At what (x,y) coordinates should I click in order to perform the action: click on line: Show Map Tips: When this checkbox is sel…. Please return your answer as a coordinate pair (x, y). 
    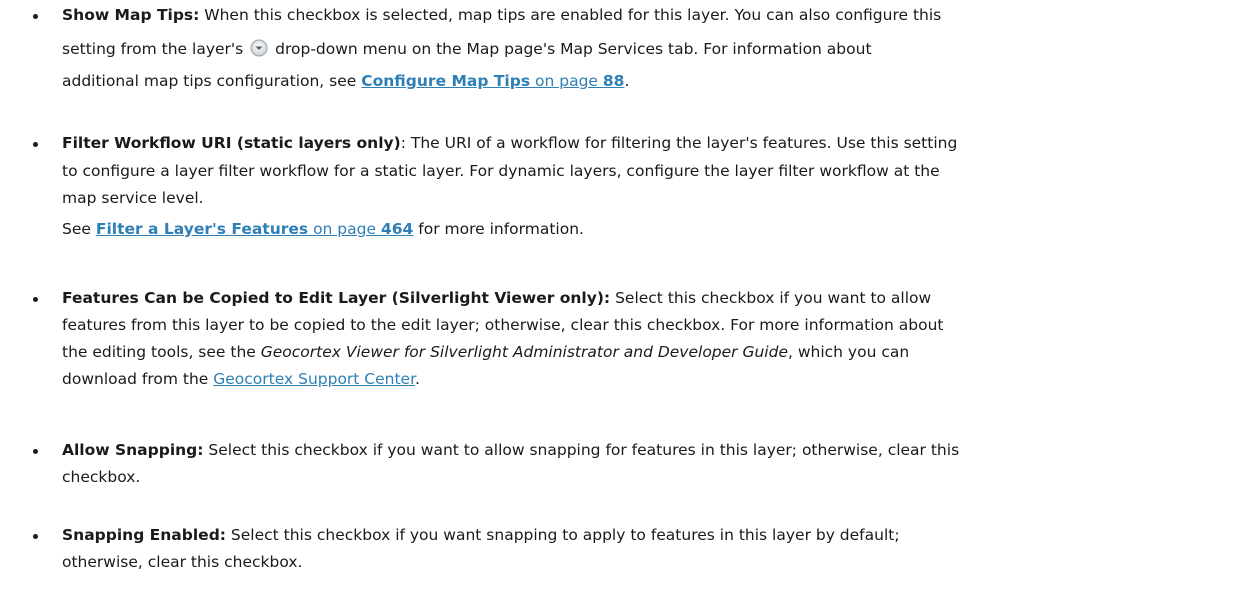
    Looking at the image, I should click on (501, 15).